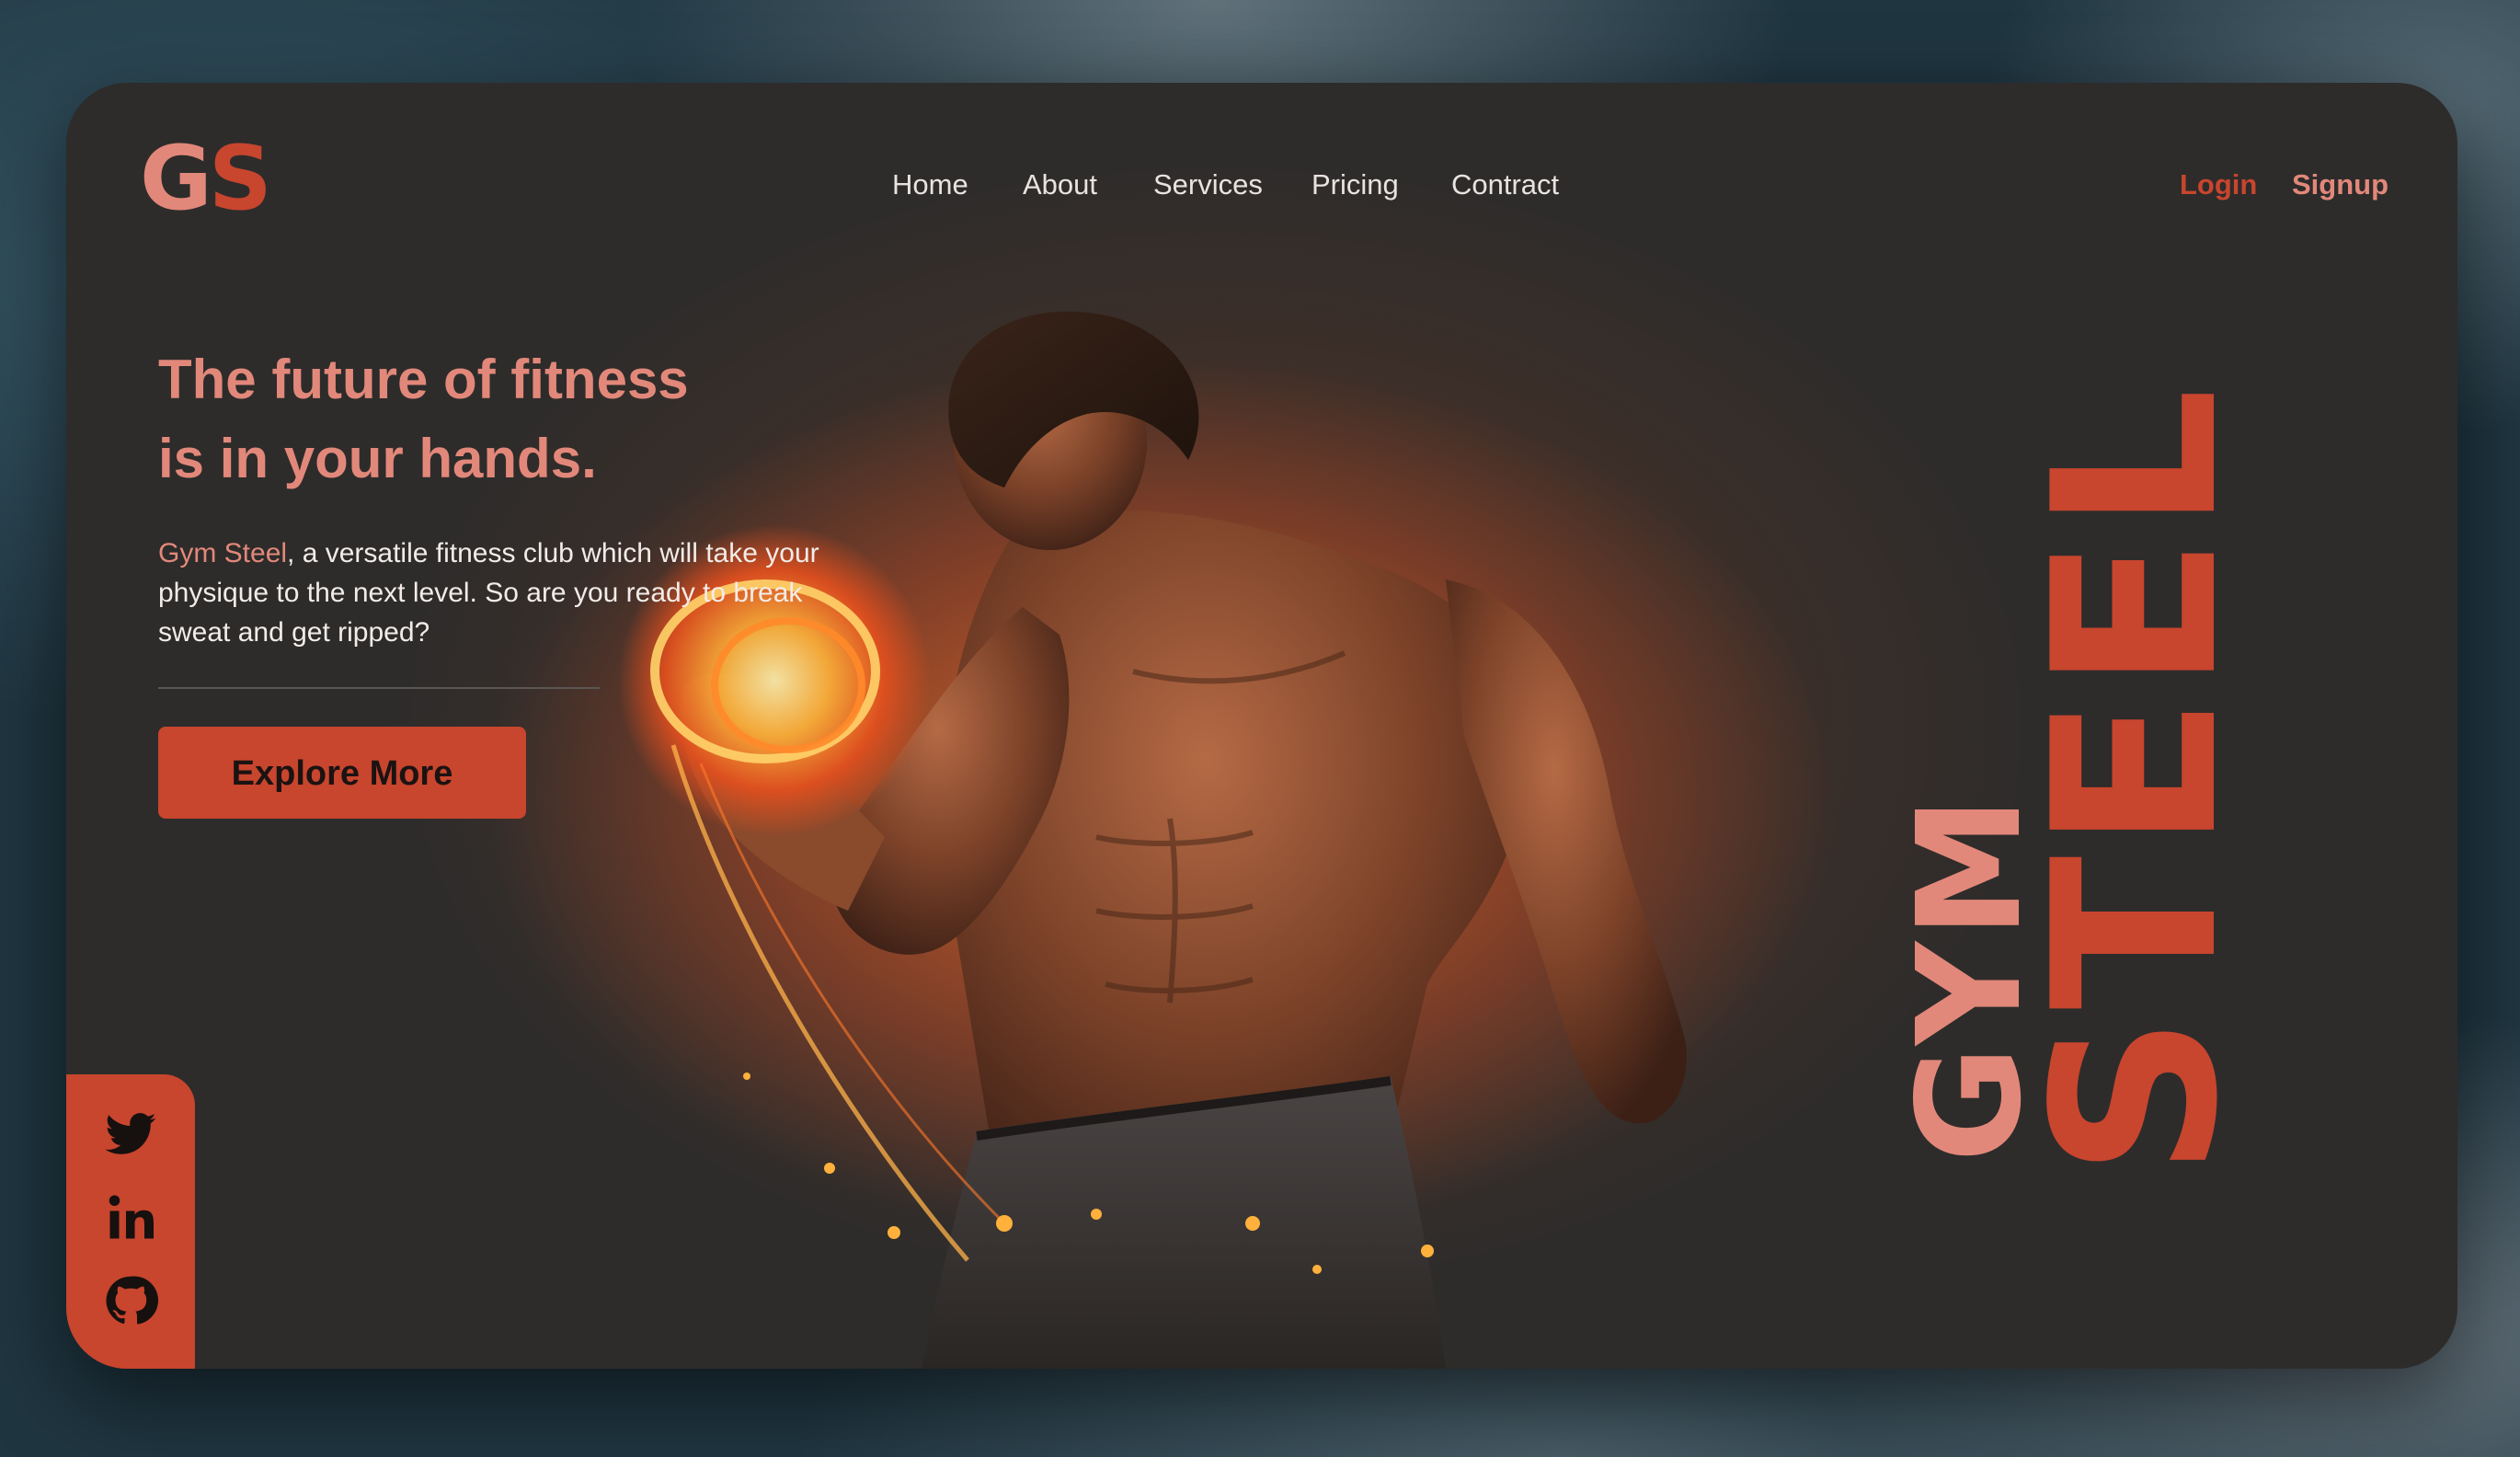 The width and height of the screenshot is (2520, 1457). What do you see at coordinates (2340, 185) in the screenshot?
I see `signup-link: Signup` at bounding box center [2340, 185].